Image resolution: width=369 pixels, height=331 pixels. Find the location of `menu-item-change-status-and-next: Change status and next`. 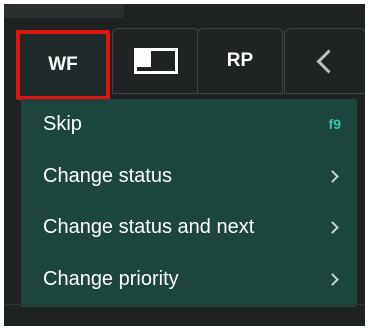

menu-item-change-status-and-next: Change status and next is located at coordinates (189, 227).